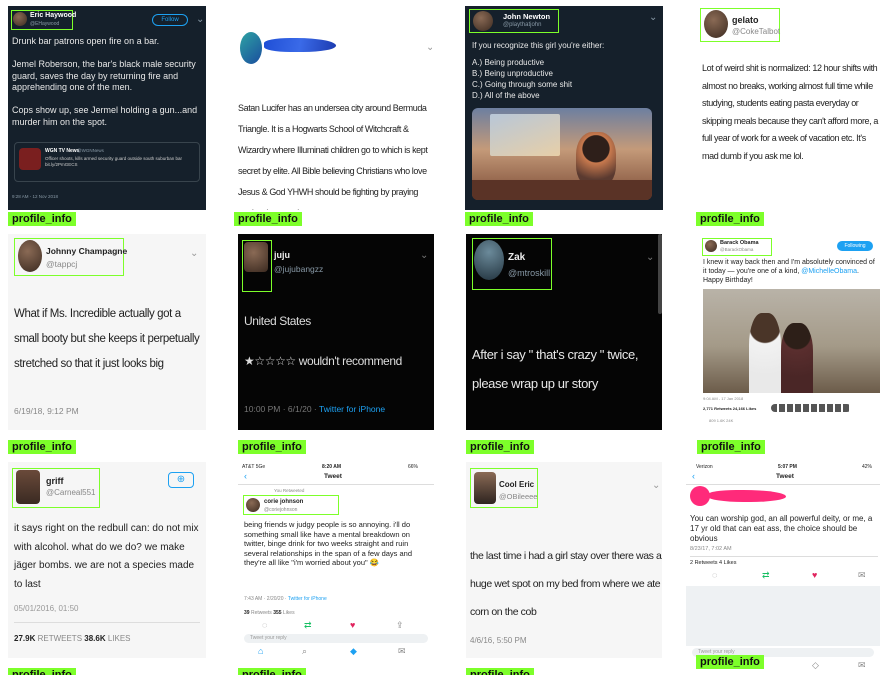 This screenshot has height=675, width=880. What do you see at coordinates (797, 358) in the screenshot?
I see `person-right` at bounding box center [797, 358].